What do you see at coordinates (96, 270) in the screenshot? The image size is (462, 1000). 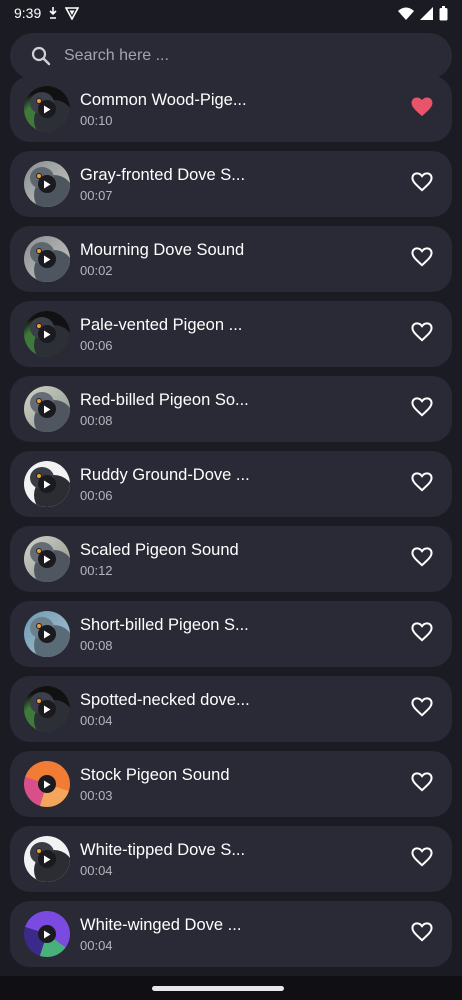 I see `sound-duration: 00:02` at bounding box center [96, 270].